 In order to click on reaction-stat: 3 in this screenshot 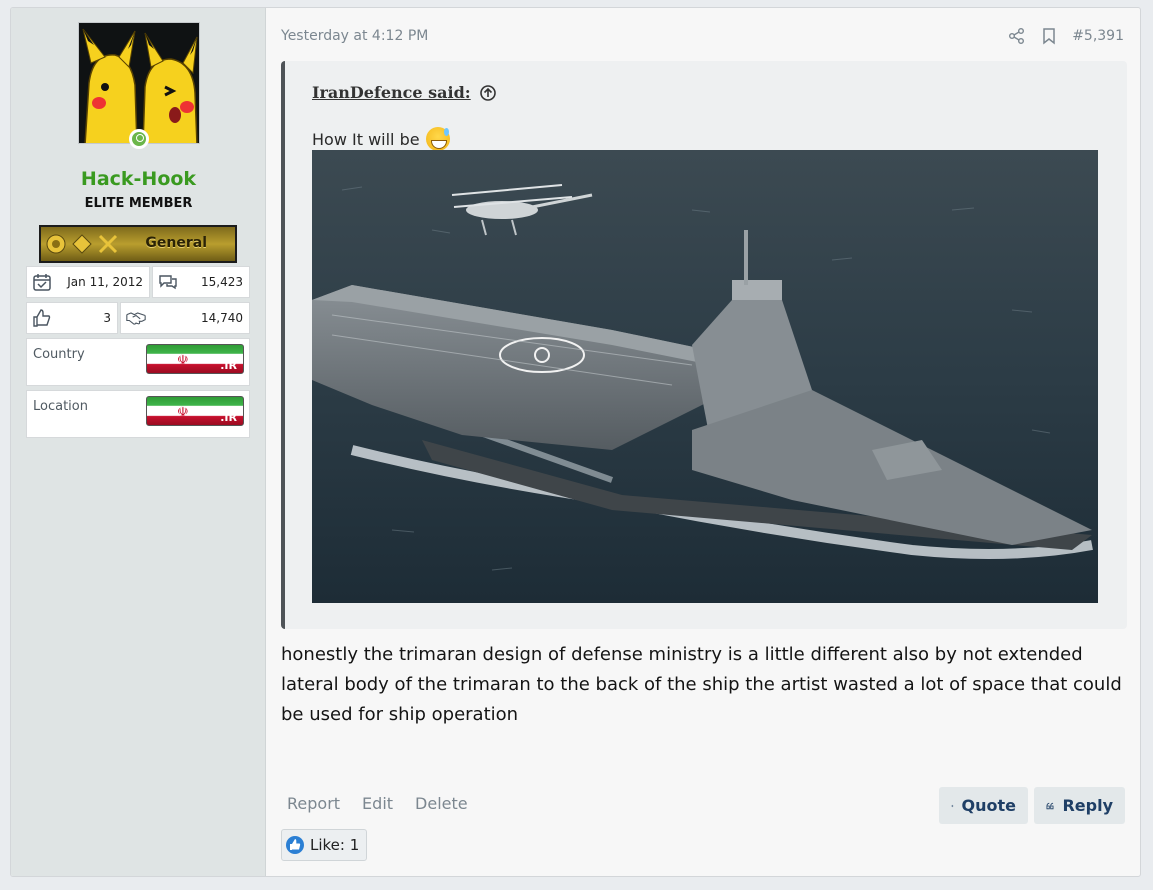, I will do `click(72, 318)`.